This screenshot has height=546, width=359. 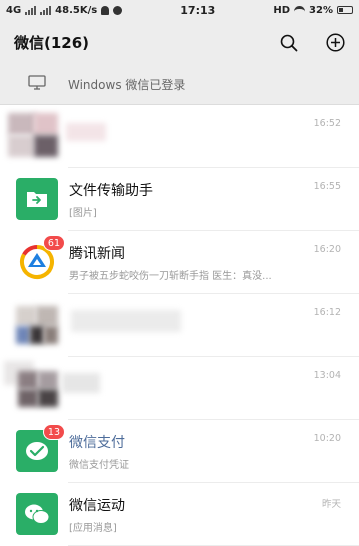 What do you see at coordinates (327, 375) in the screenshot?
I see `chat-time: 13:04` at bounding box center [327, 375].